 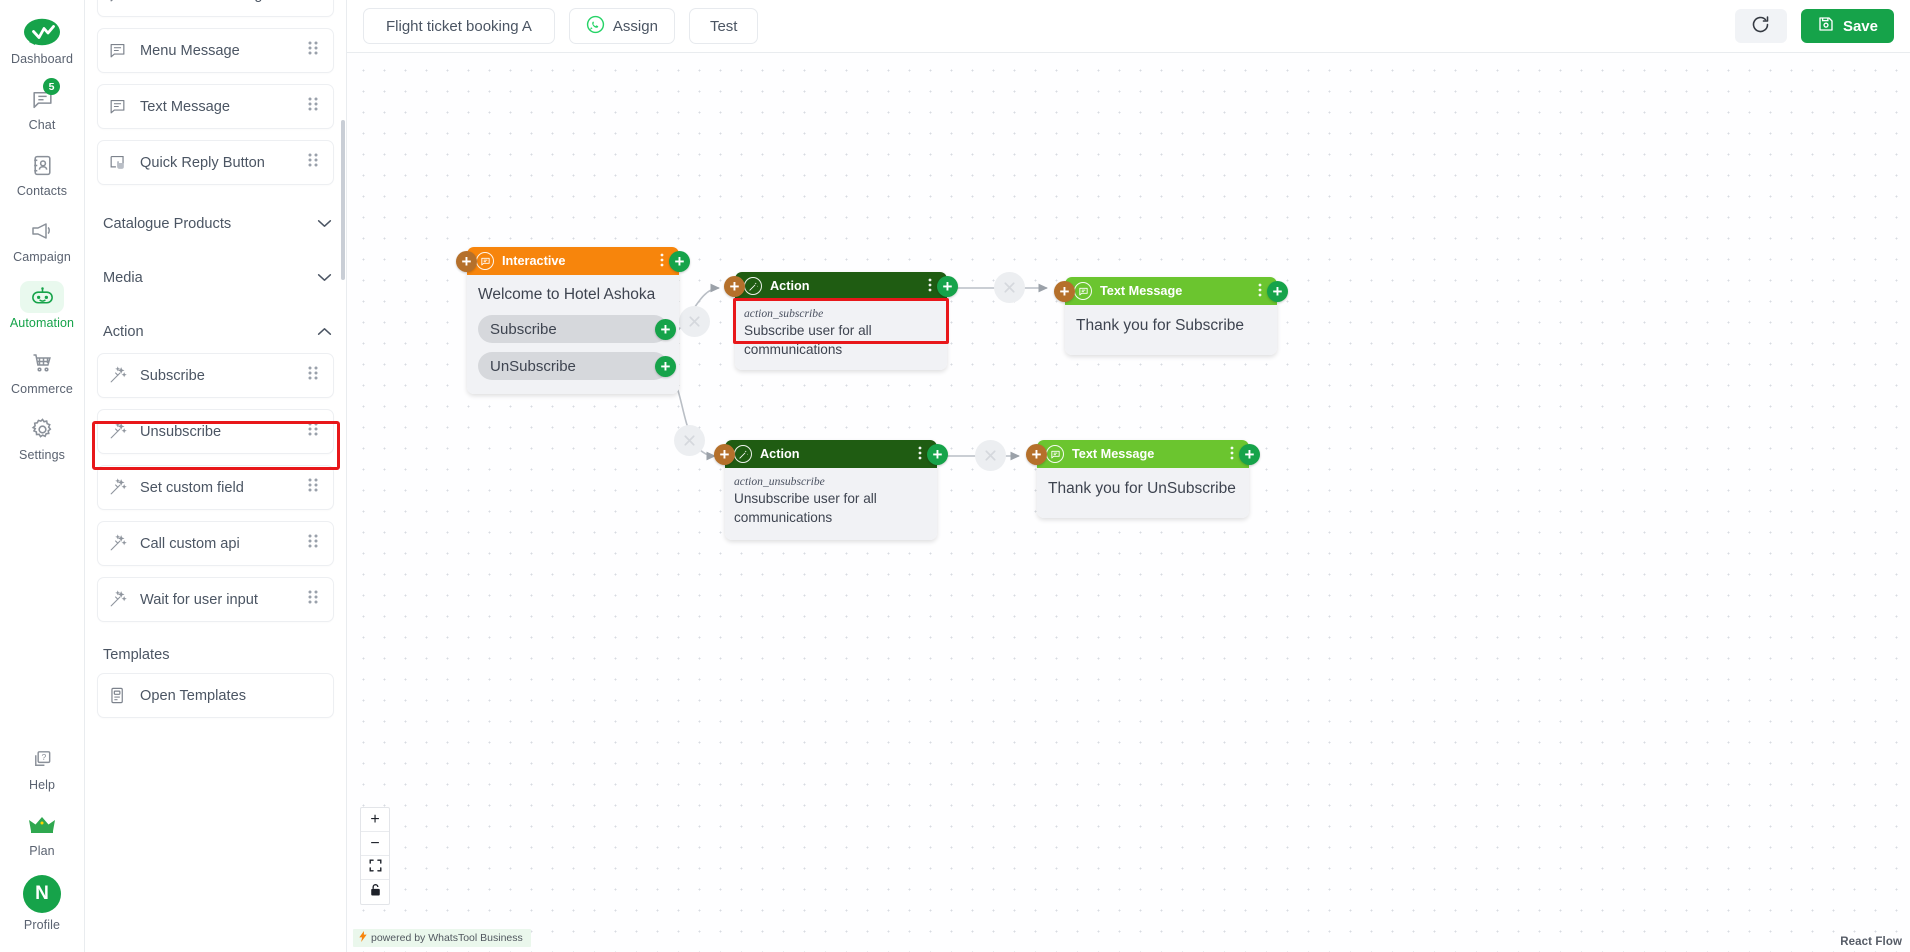 What do you see at coordinates (595, 26) in the screenshot?
I see `whatsapp-icon` at bounding box center [595, 26].